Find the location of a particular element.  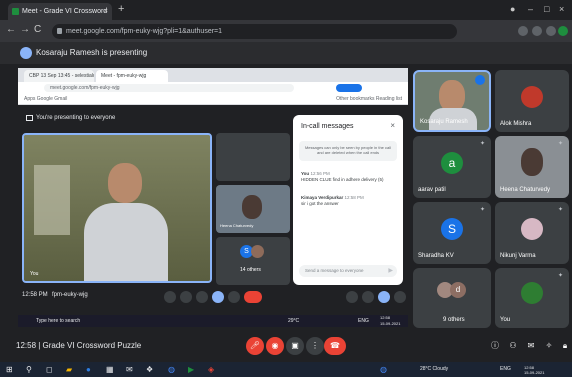

send-icon: ▶ is located at coordinates (390, 270).